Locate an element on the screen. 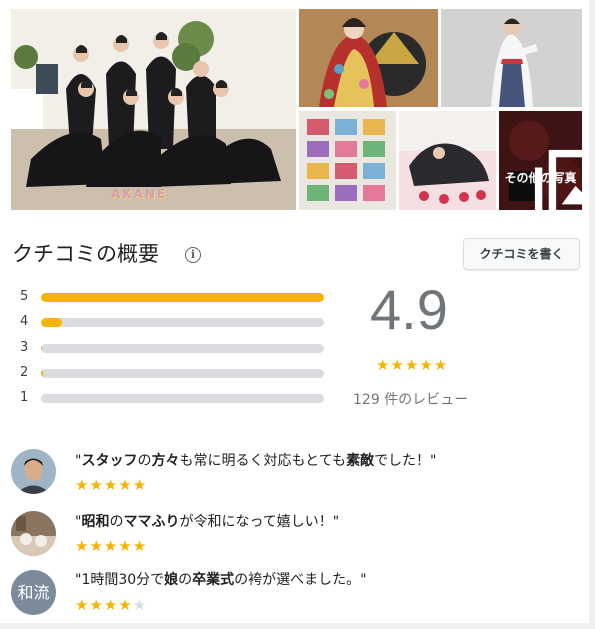 This screenshot has height=629, width=595. review-snippet: "昭和のママふりが令和になって嬉しい！" is located at coordinates (207, 522).